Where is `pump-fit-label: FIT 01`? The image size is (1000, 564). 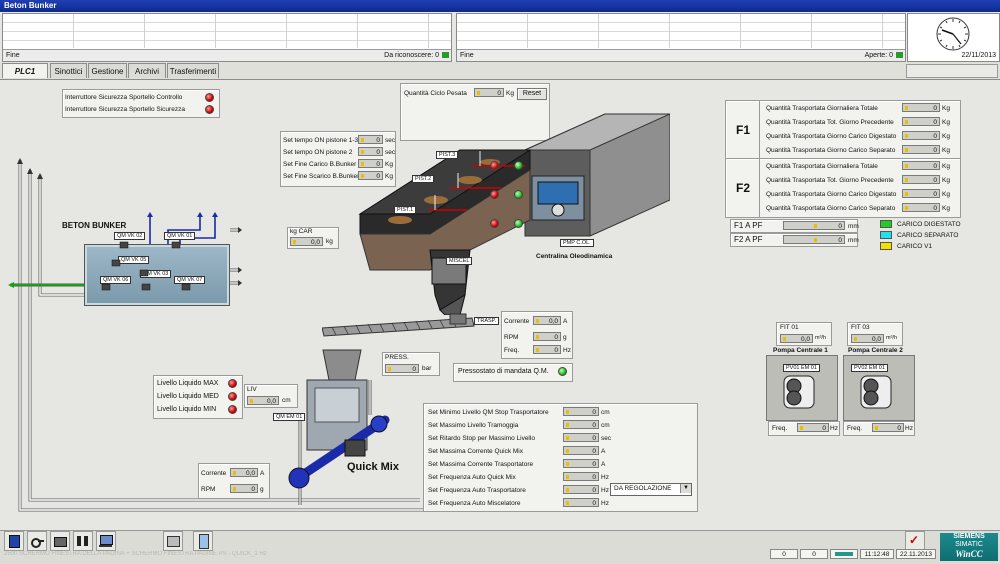
pump-fit-label: FIT 01 is located at coordinates (789, 327).